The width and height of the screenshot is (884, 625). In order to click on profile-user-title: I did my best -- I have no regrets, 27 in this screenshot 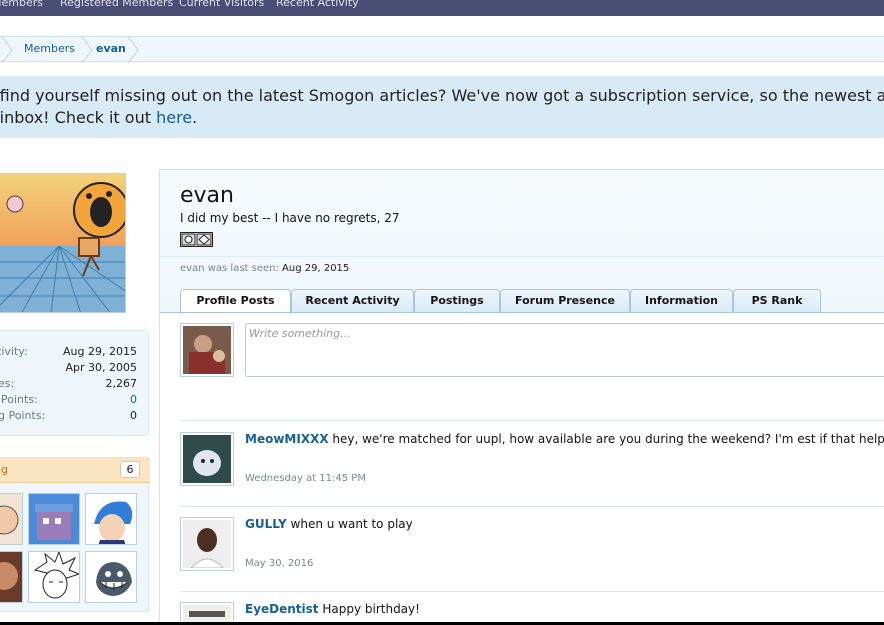, I will do `click(290, 218)`.